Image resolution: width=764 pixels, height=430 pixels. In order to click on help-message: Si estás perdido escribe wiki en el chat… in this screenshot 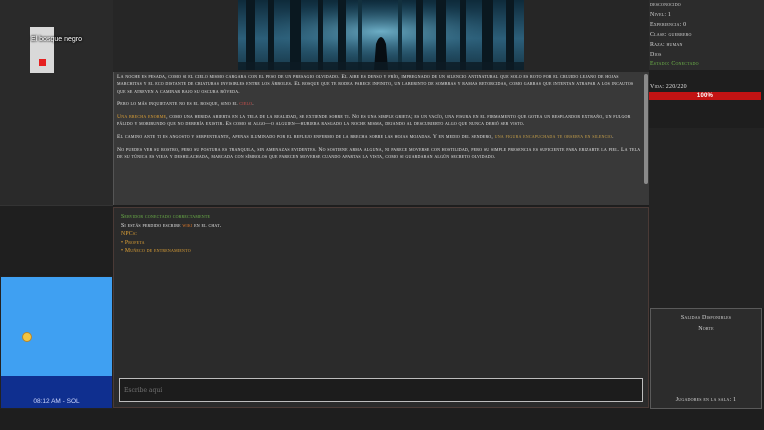, I will do `click(171, 225)`.